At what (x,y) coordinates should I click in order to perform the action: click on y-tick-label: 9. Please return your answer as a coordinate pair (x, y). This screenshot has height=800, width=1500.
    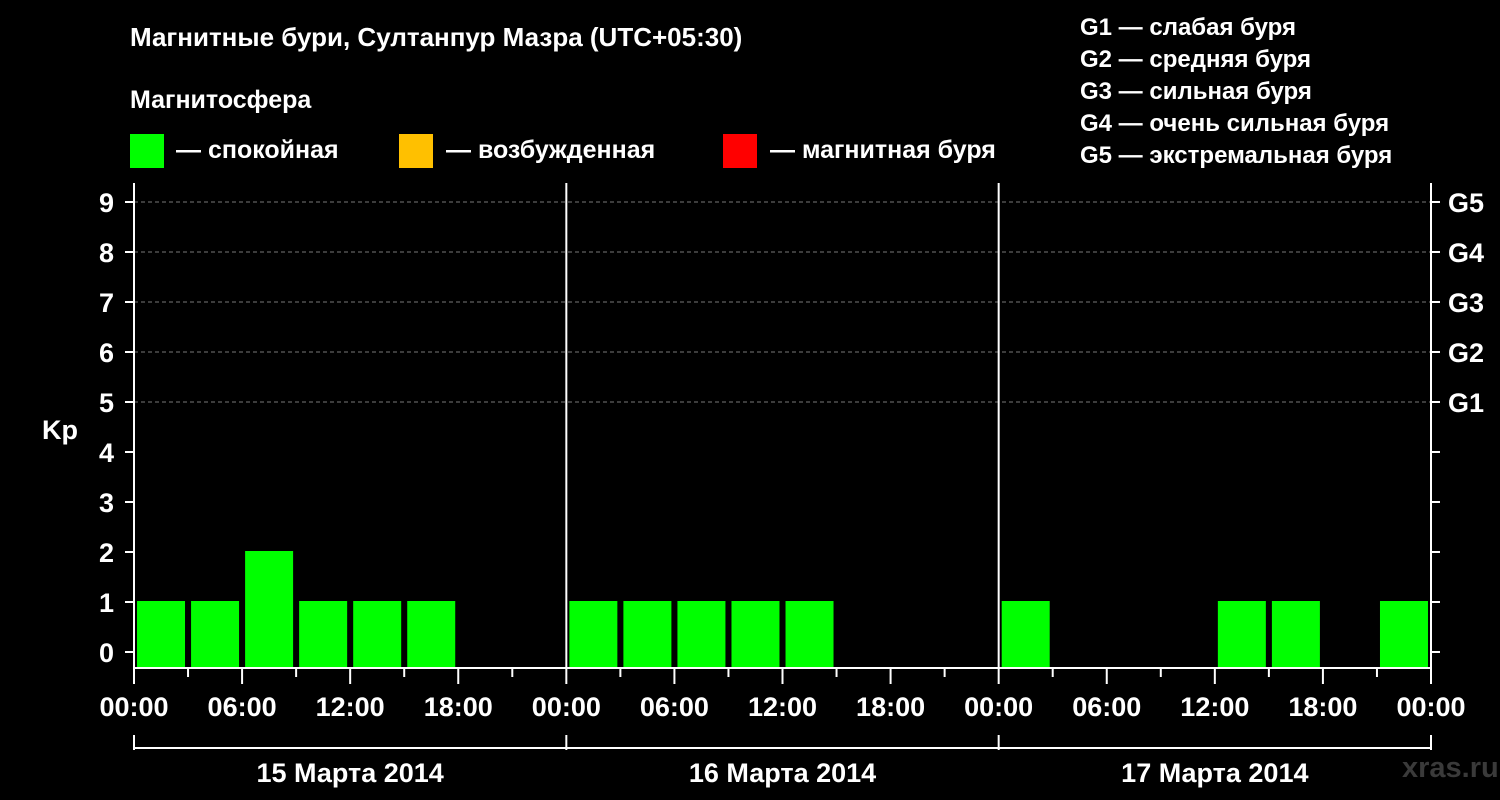
    Looking at the image, I should click on (106, 203).